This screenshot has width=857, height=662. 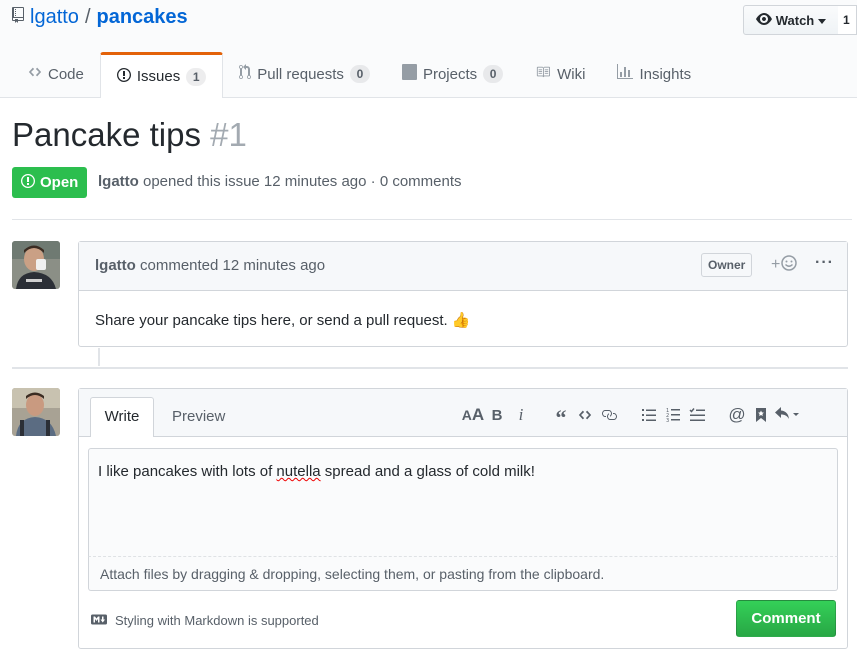 I want to click on markdown-note: Styling with Markdown is supported, so click(x=205, y=620).